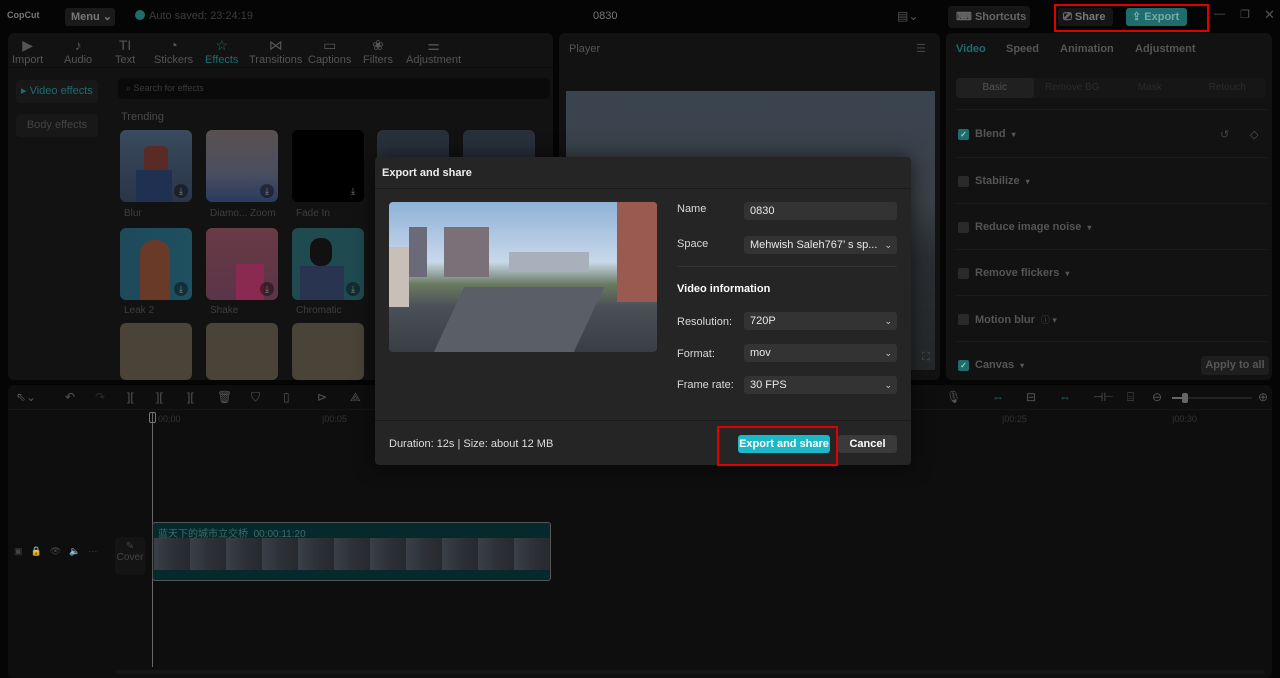 This screenshot has height=678, width=1280. I want to click on canvas-row: ✓ Canvas ▾, so click(991, 365).